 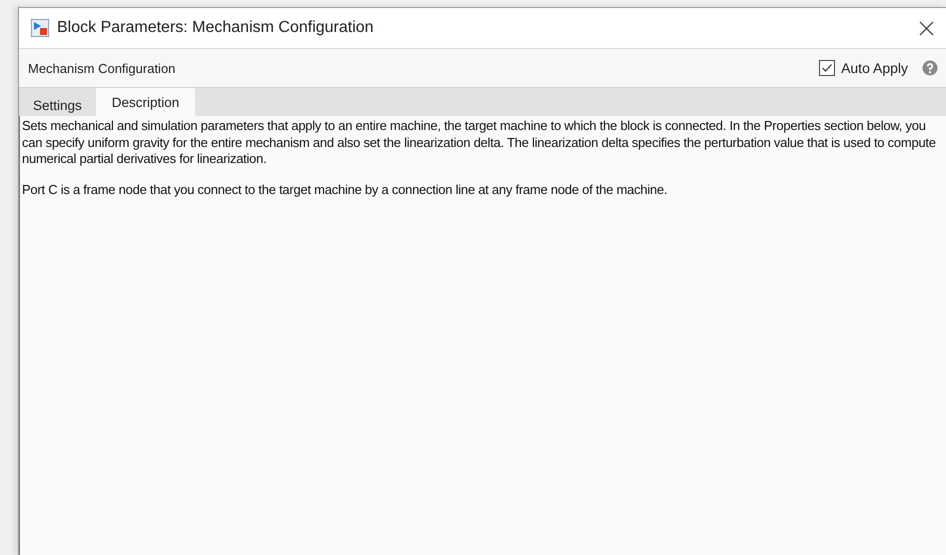 What do you see at coordinates (345, 190) in the screenshot?
I see `description-text: Port C is a frame node that you connect to the target machine by a connection line at any frame node of the machine.` at bounding box center [345, 190].